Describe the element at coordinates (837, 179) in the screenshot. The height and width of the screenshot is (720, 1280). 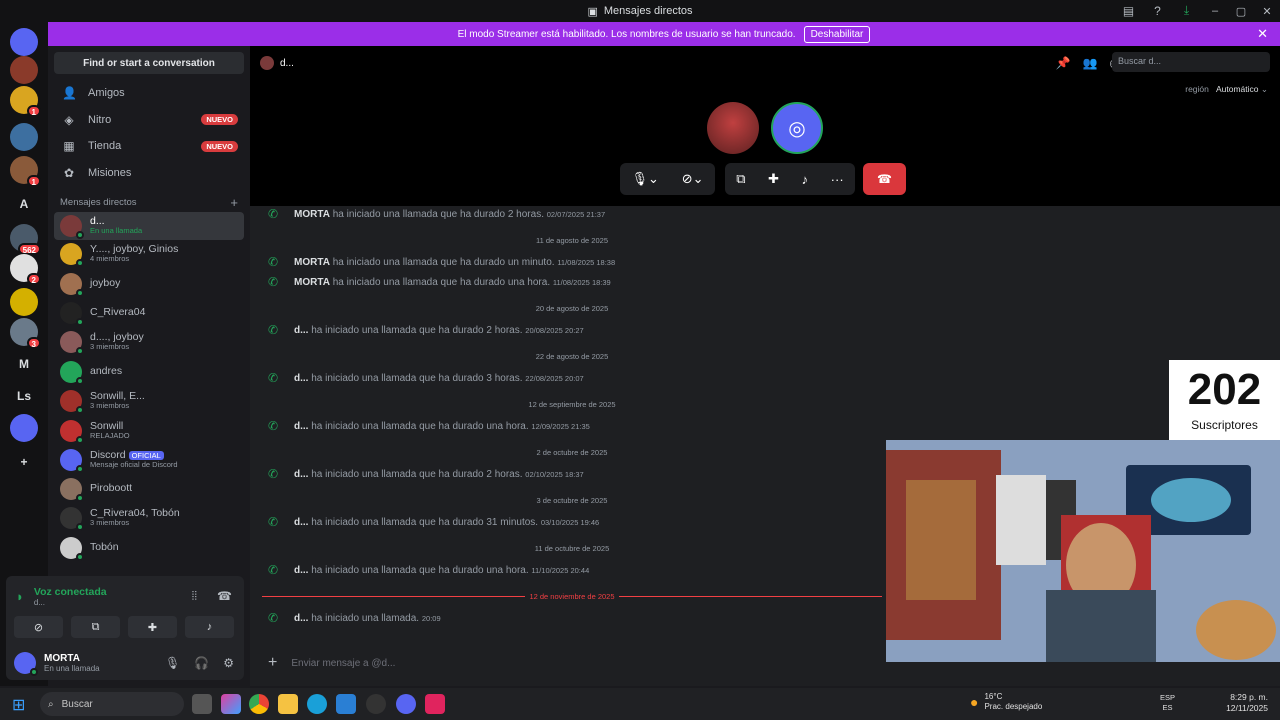
I see `more-icon: ···` at that location.